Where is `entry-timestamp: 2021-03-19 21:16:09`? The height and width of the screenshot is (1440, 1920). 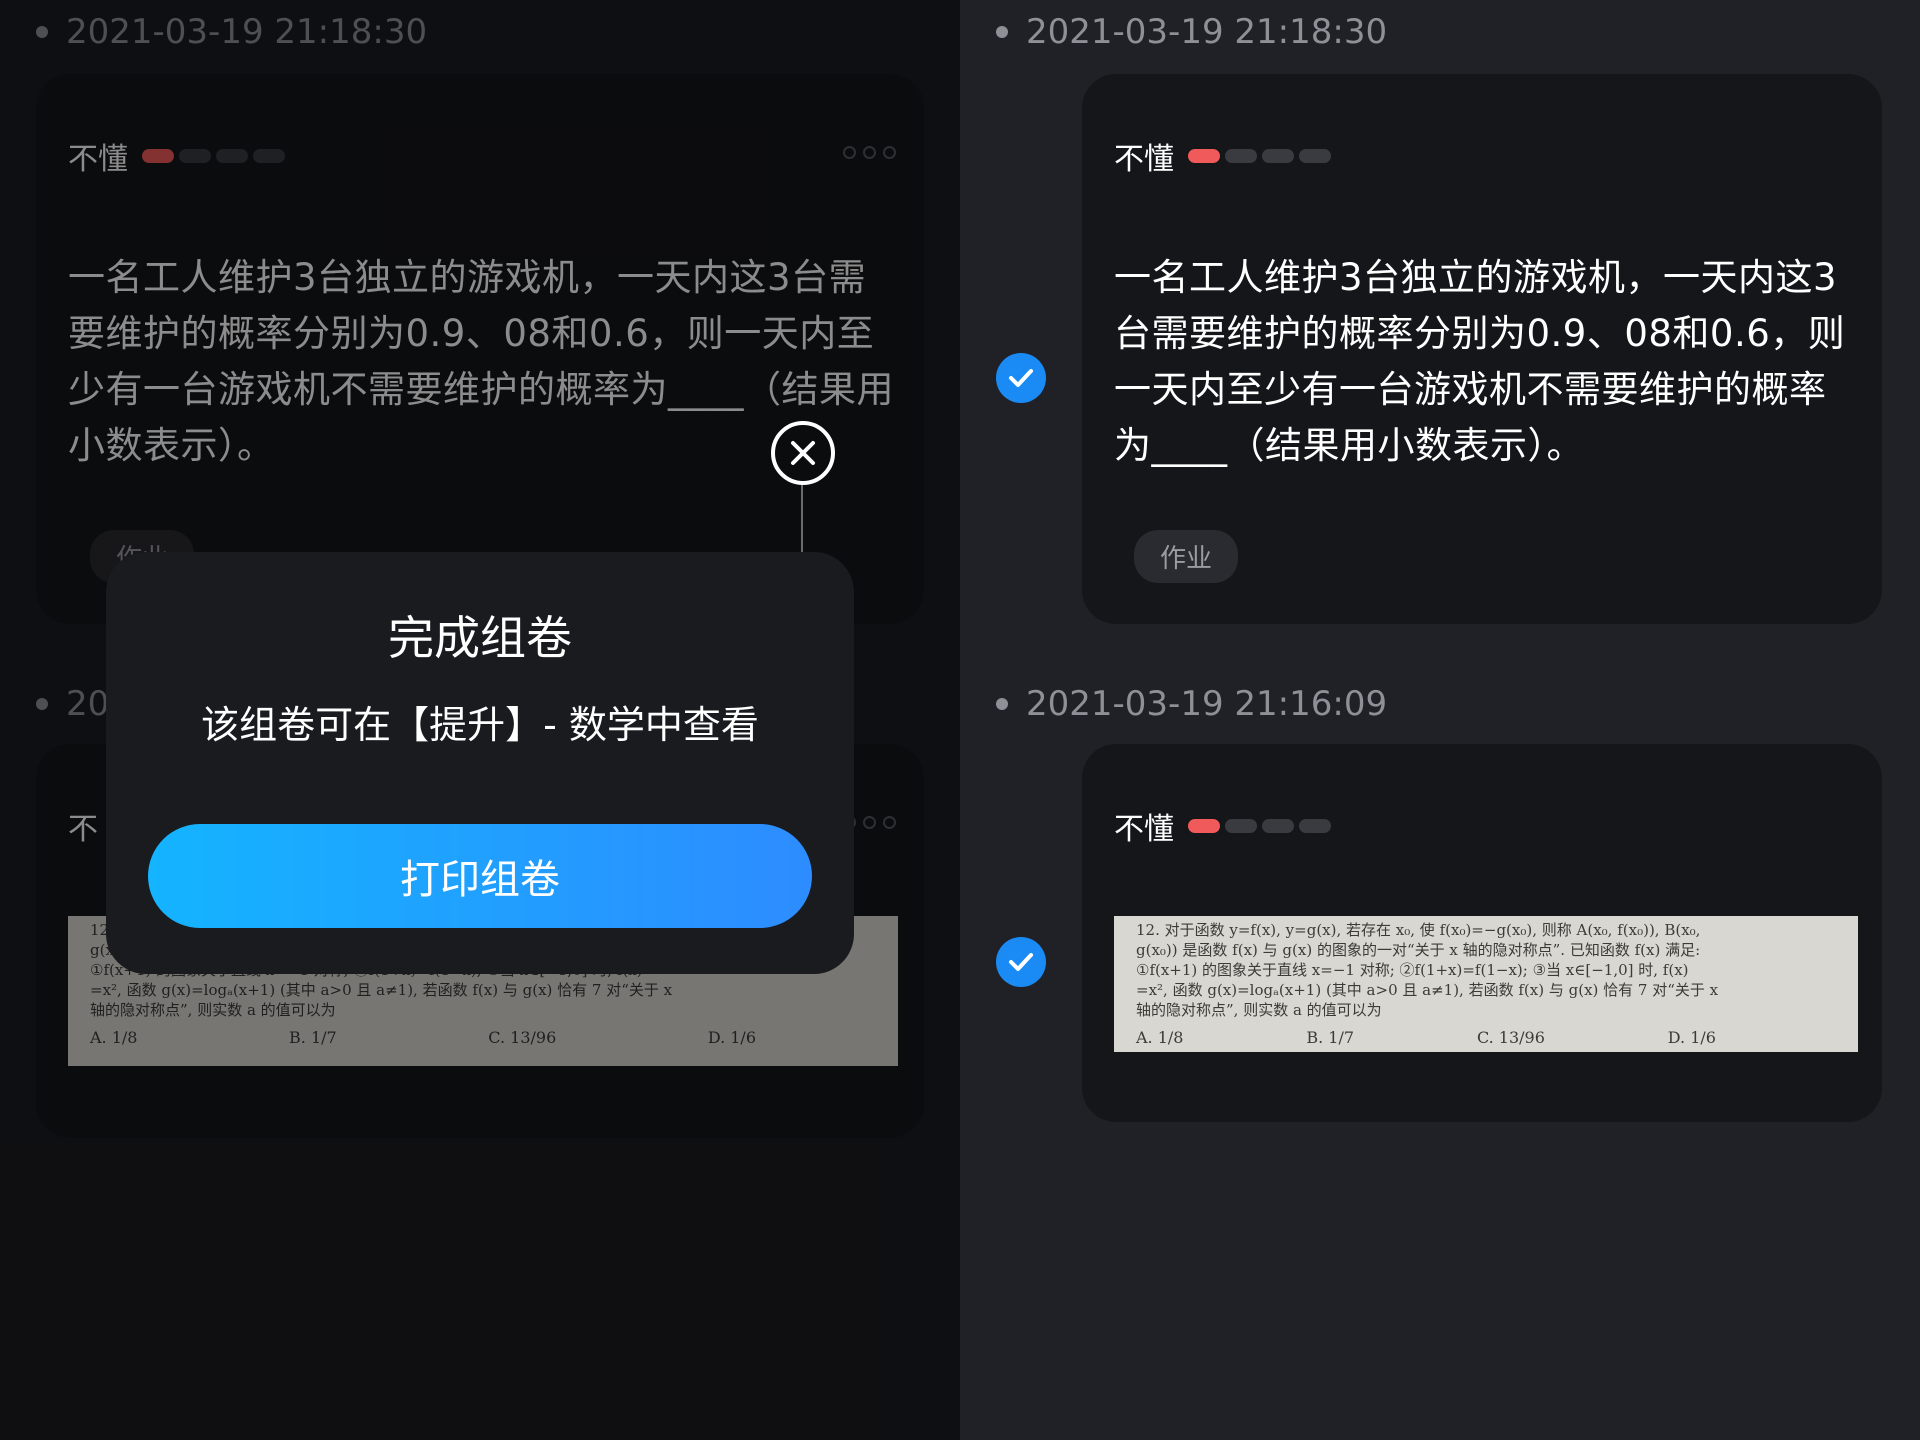
entry-timestamp: 2021-03-19 21:16:09 is located at coordinates (1191, 704).